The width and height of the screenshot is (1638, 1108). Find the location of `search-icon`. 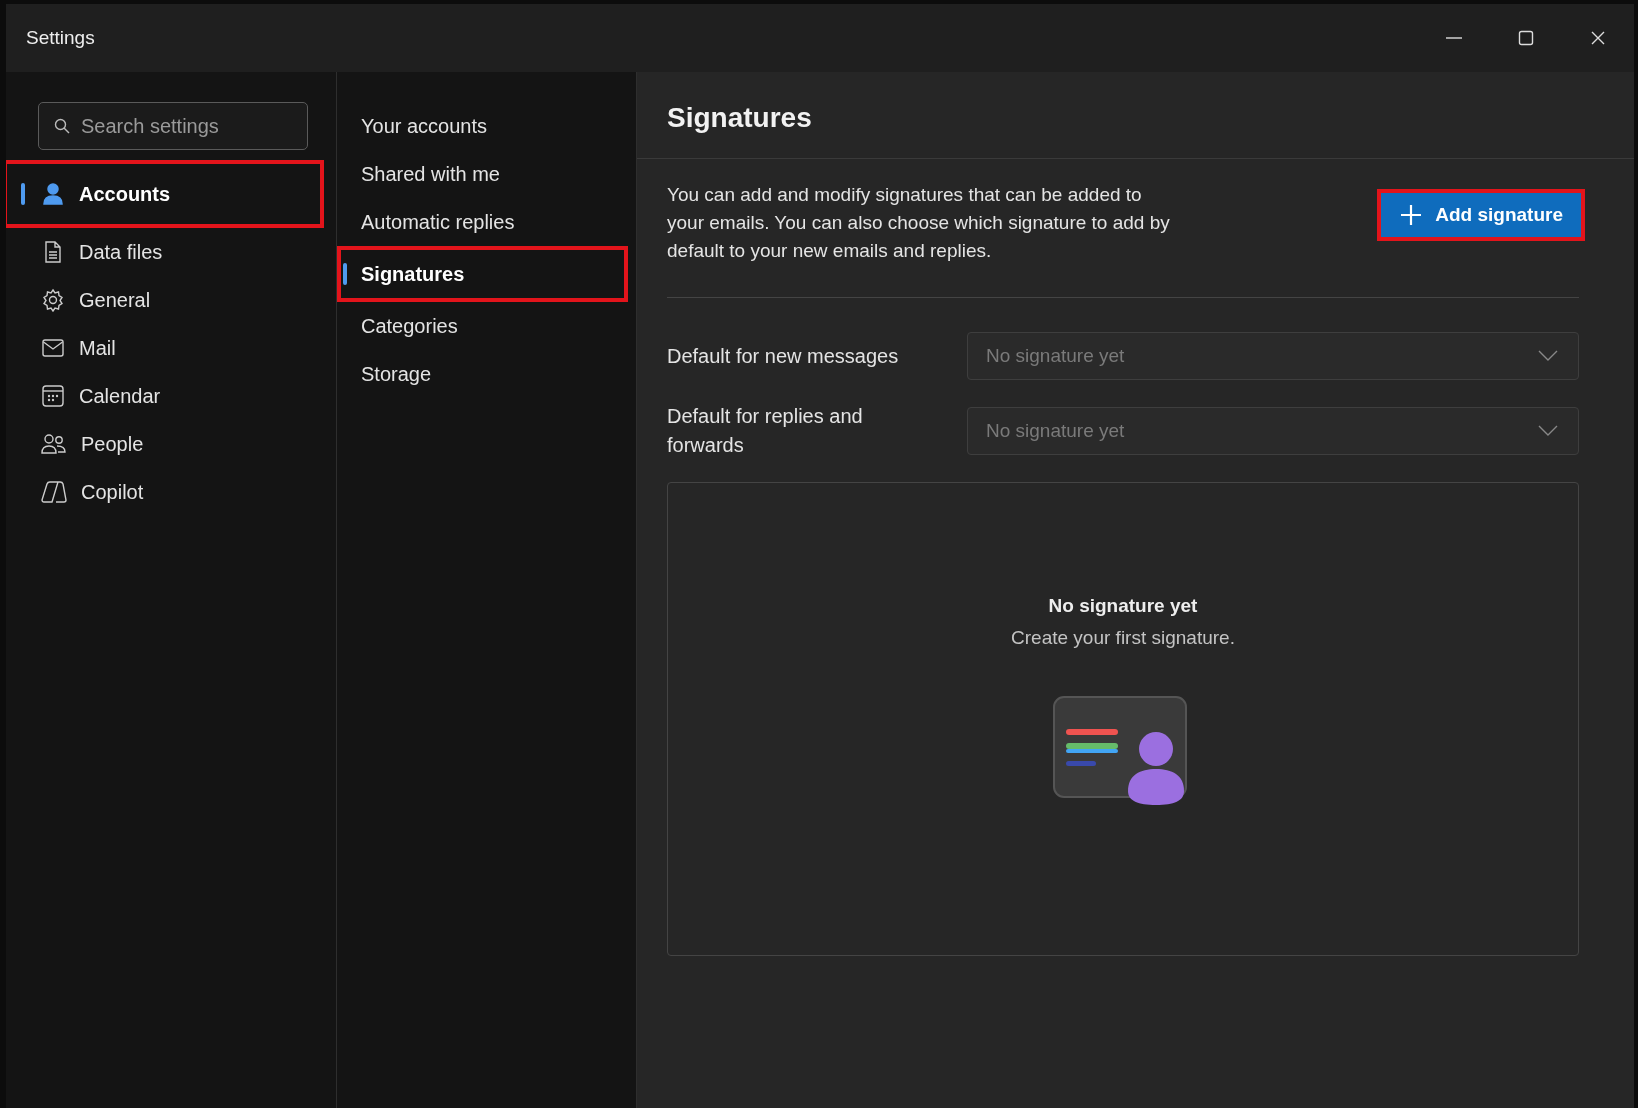

search-icon is located at coordinates (62, 126).